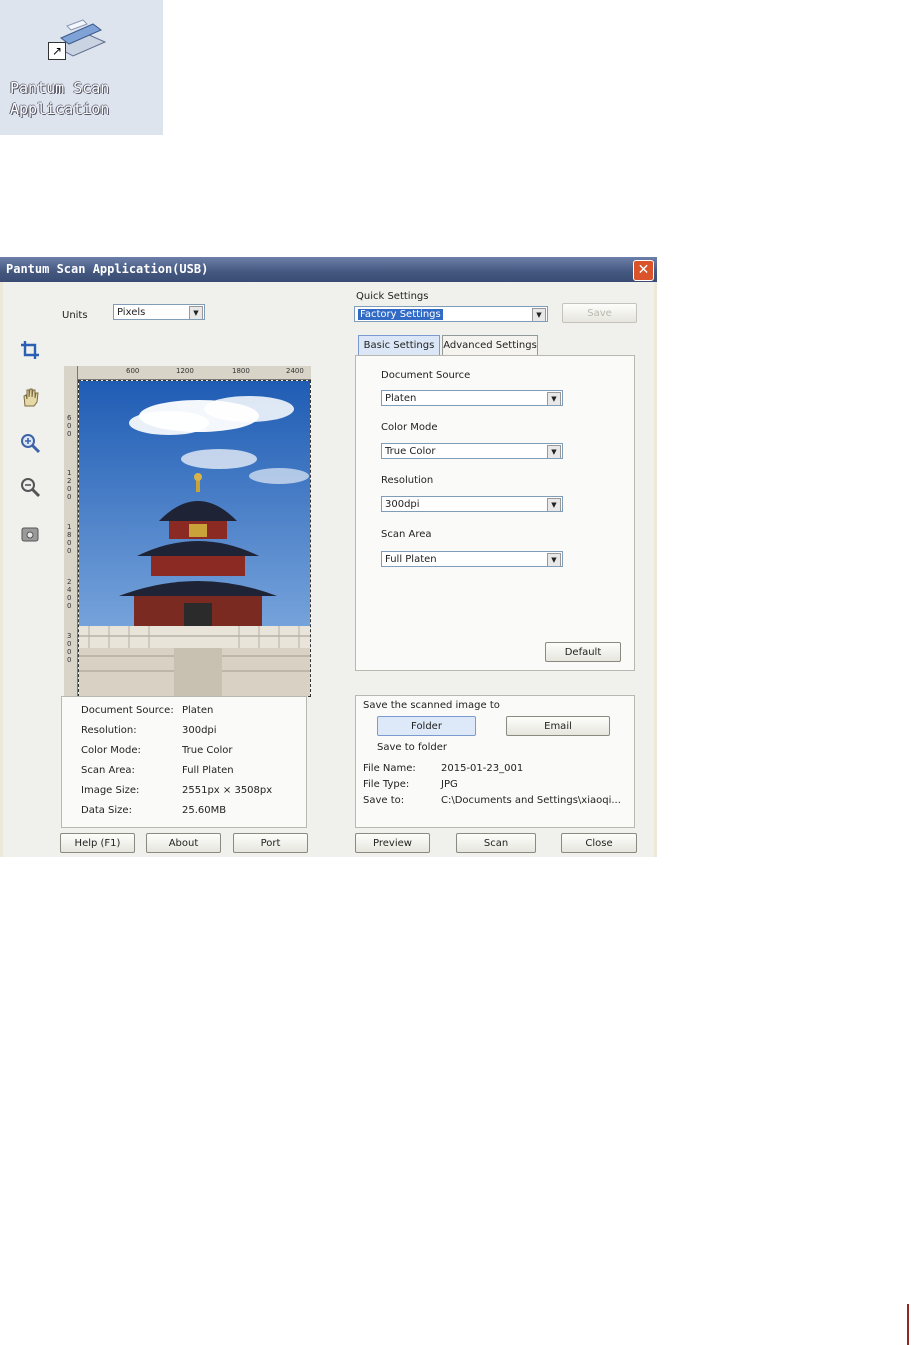  I want to click on file-type-key: File Type:, so click(386, 784).